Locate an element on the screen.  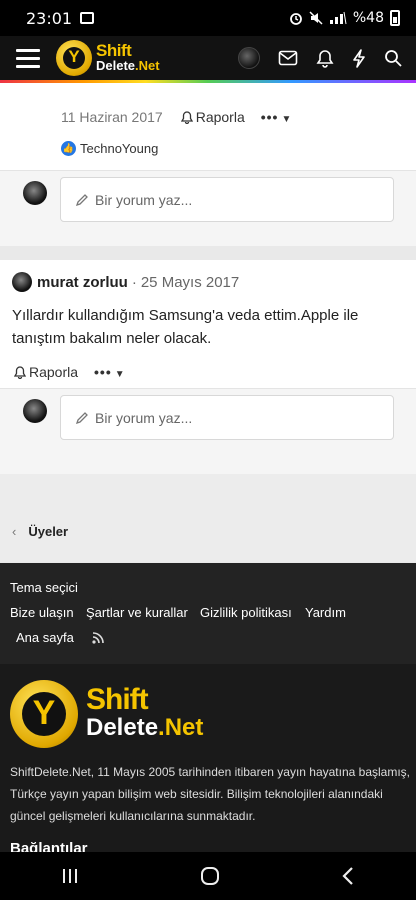
like-icon: 👍 is located at coordinates (68, 148).